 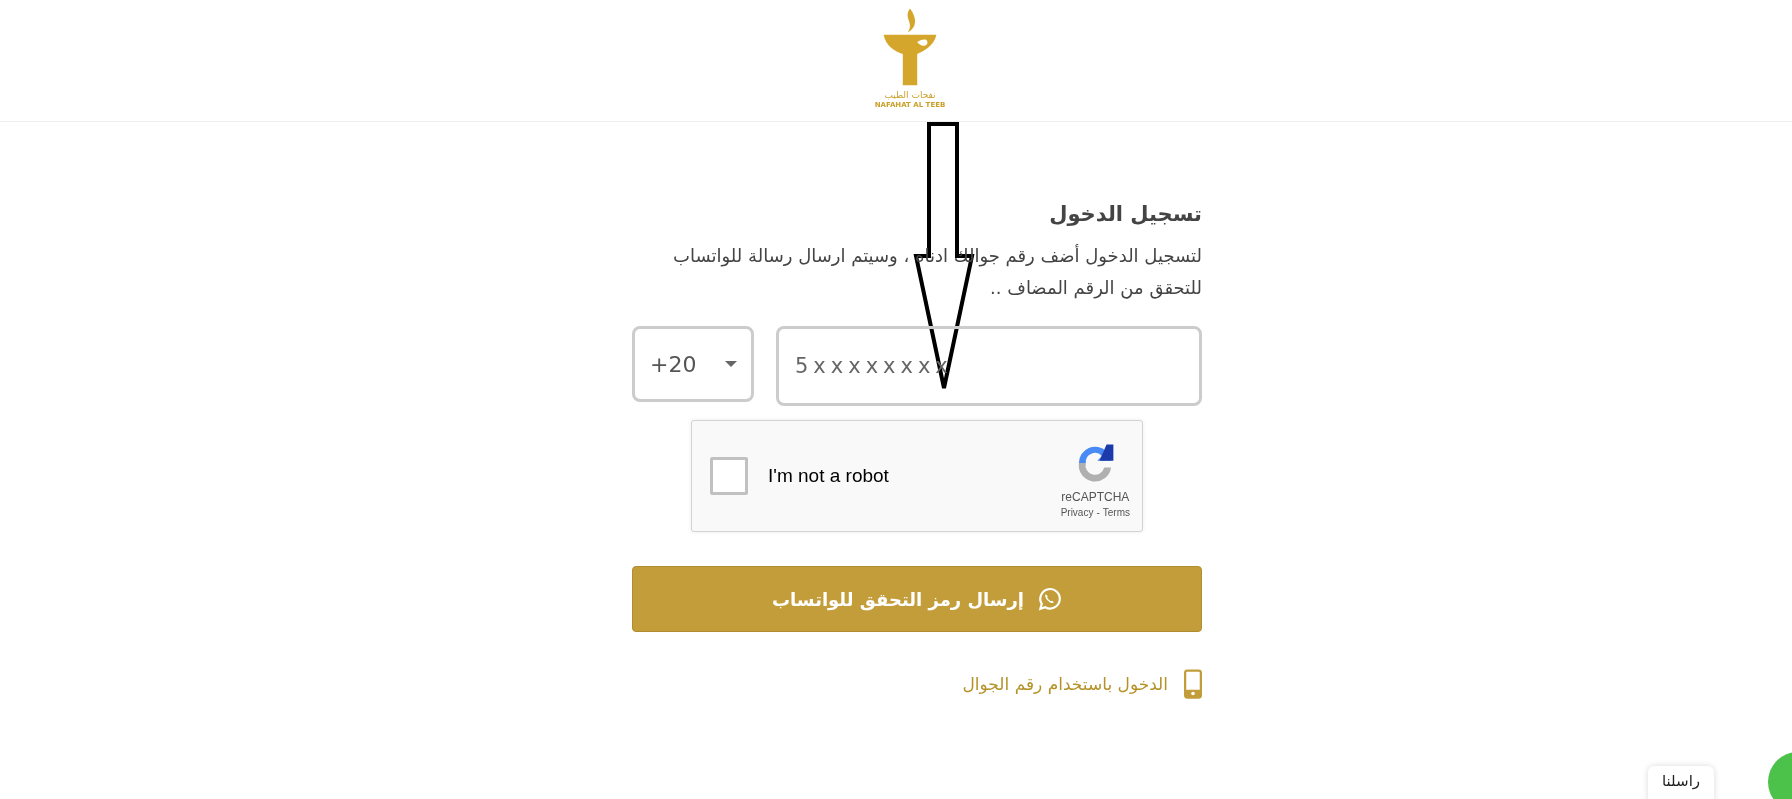 I want to click on caret-icon, so click(x=731, y=364).